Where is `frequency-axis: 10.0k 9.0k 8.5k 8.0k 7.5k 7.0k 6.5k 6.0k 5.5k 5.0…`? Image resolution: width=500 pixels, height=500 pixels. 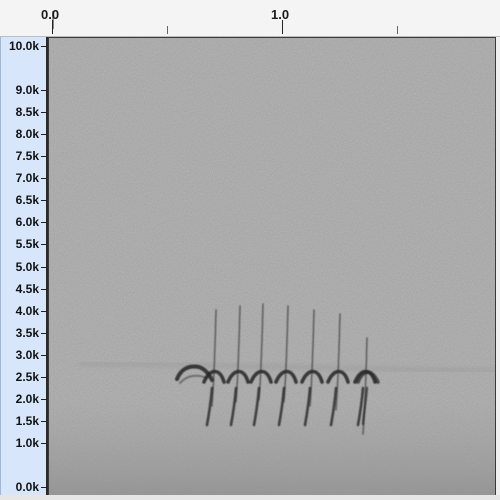
frequency-axis: 10.0k 9.0k 8.5k 8.0k 7.5k 7.0k 6.5k 6.0k 5.5k 5.0… is located at coordinates (24, 268).